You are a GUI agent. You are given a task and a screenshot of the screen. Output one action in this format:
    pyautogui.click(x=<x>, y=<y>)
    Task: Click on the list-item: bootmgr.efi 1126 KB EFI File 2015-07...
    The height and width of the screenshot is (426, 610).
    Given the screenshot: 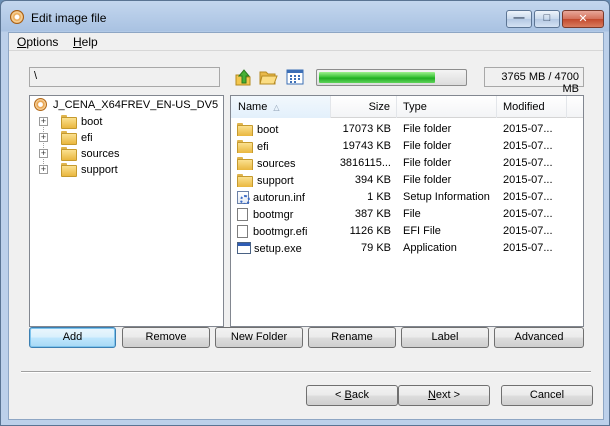 What is the action you would take?
    pyautogui.click(x=407, y=231)
    